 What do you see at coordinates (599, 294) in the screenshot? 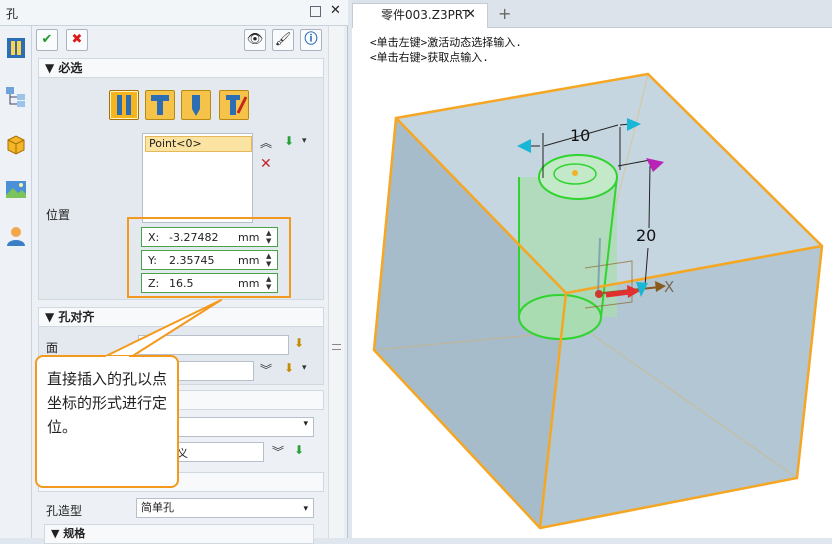
I see `triad-origin` at bounding box center [599, 294].